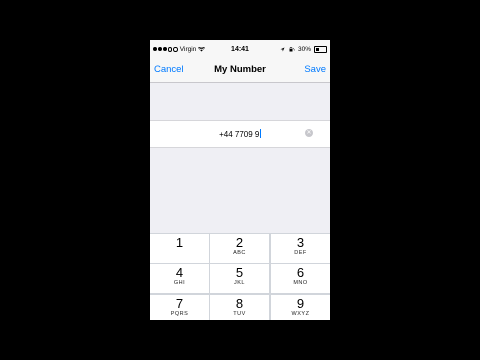 The width and height of the screenshot is (480, 360). Describe the element at coordinates (239, 307) in the screenshot. I see `key-8: 8 TUV` at that location.